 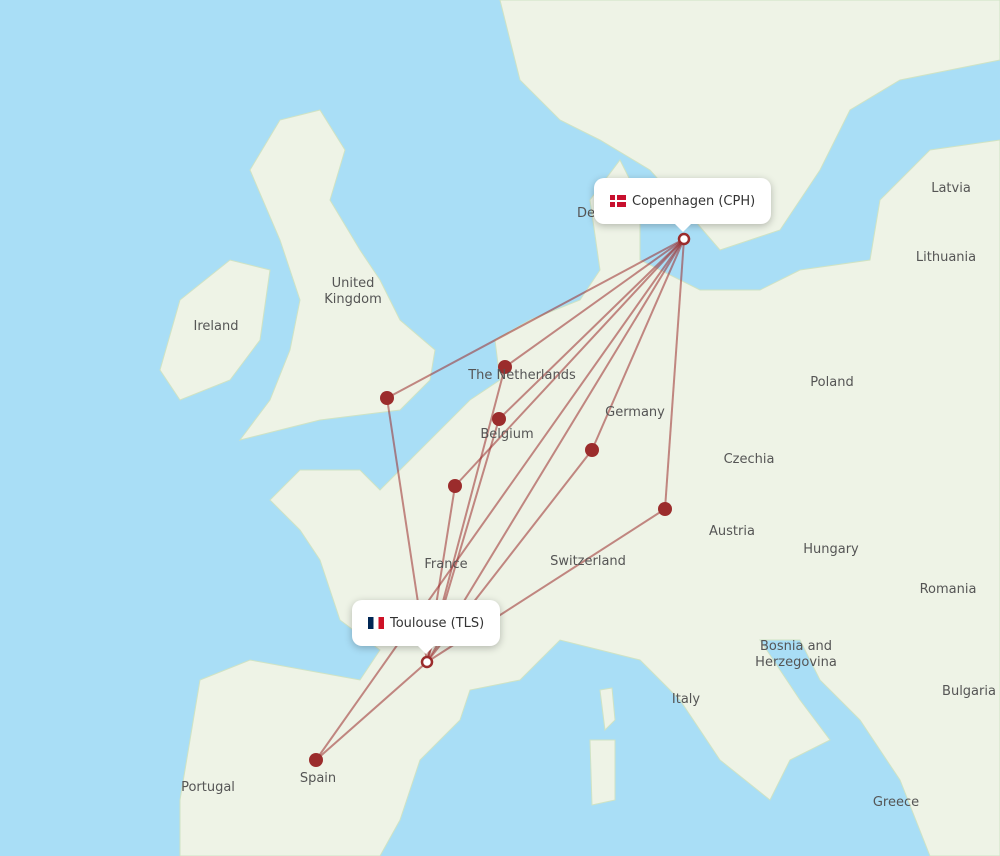 I want to click on country-label: Bosnia and Herzegovina, so click(x=796, y=654).